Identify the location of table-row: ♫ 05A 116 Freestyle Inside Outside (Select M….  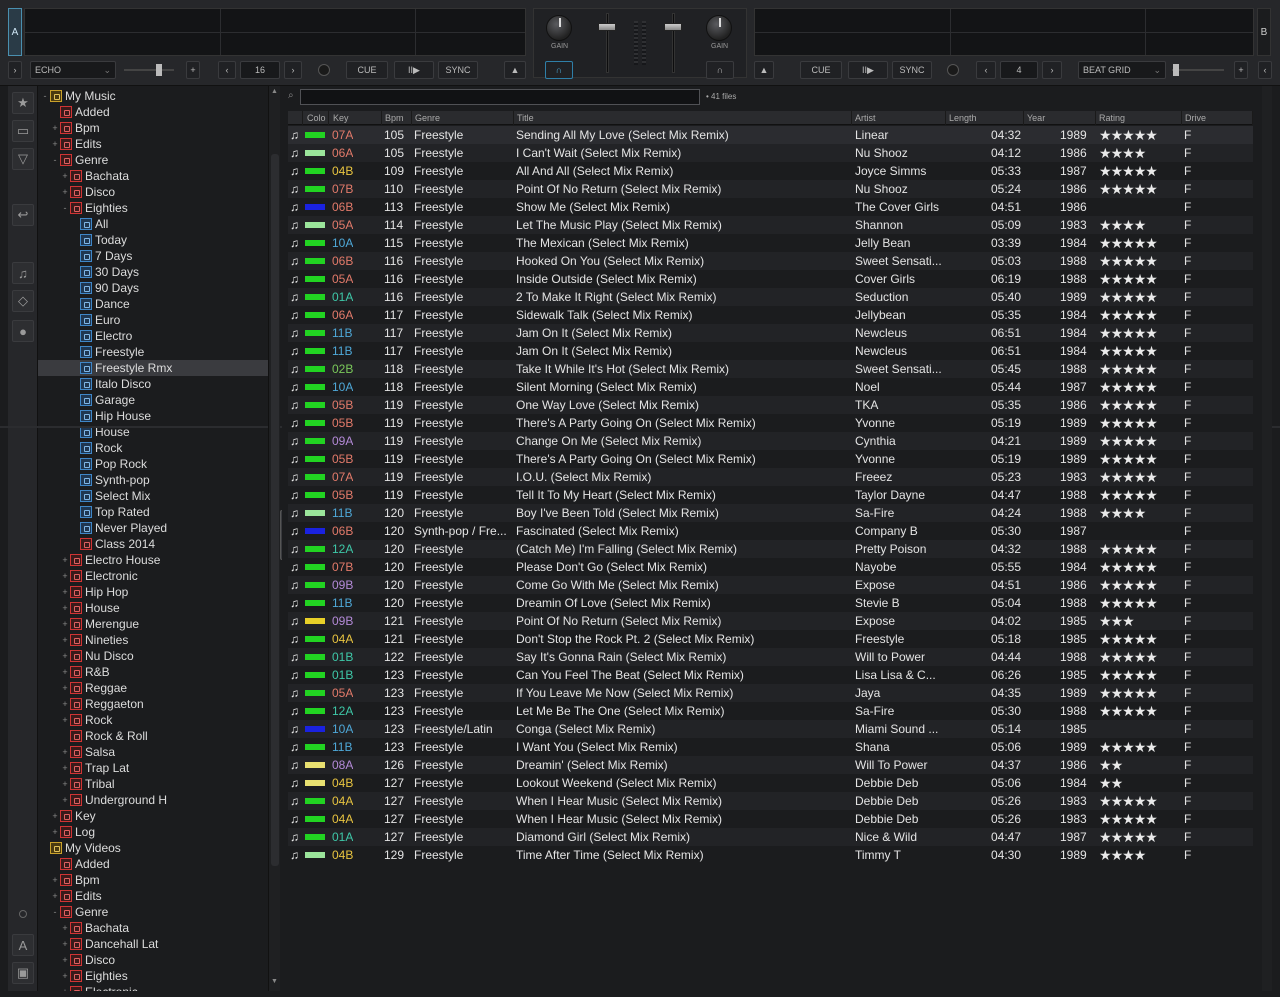
(770, 279).